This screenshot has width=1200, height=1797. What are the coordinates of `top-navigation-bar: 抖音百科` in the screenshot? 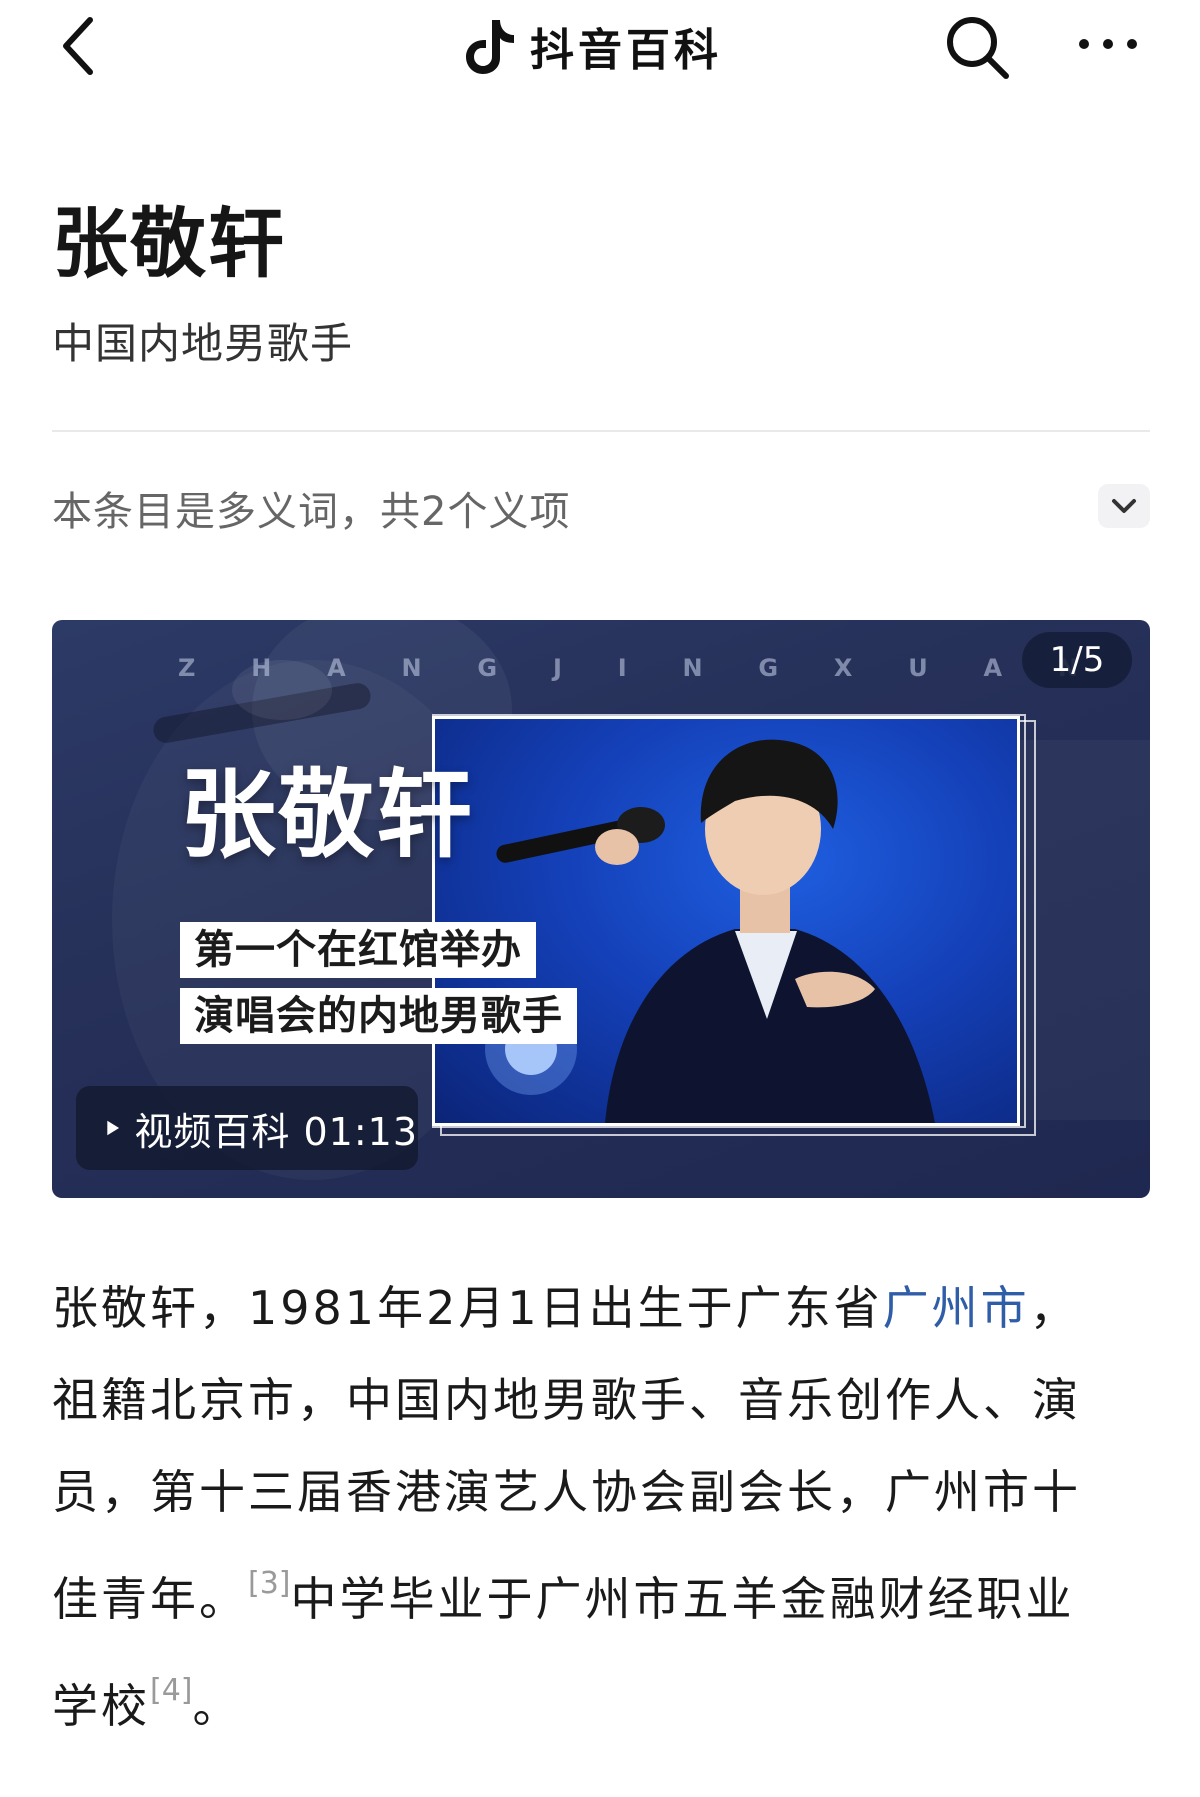 It's located at (600, 50).